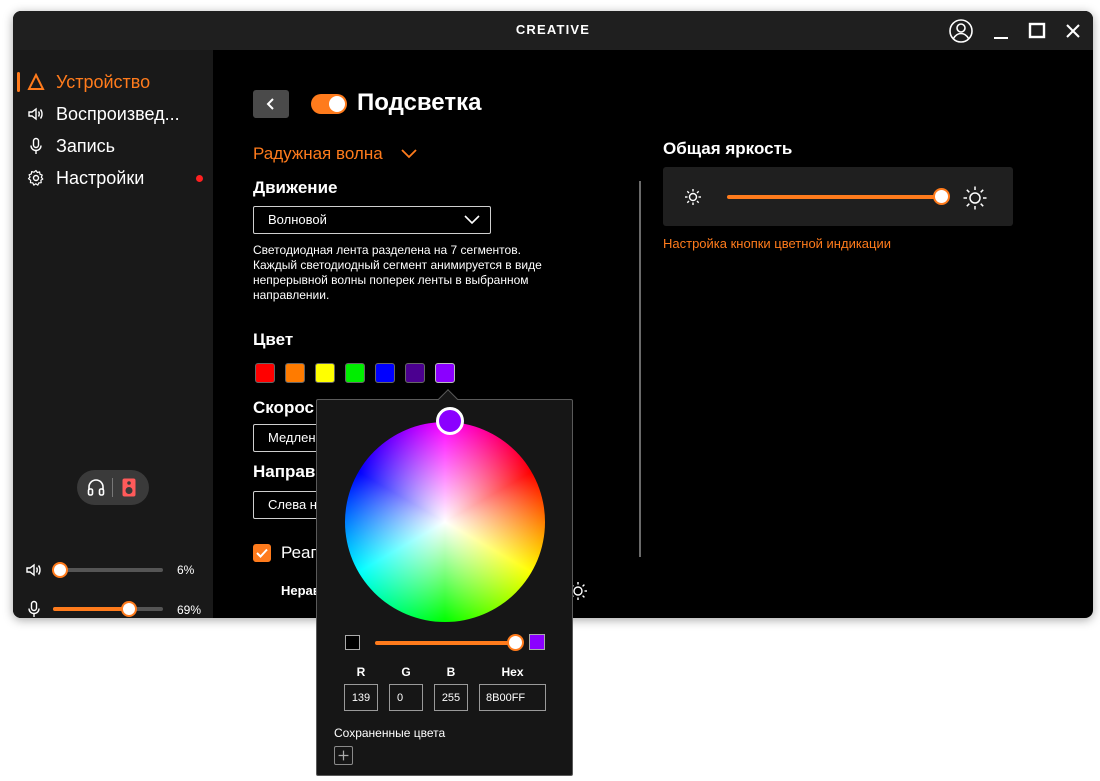 Image resolution: width=1100 pixels, height=781 pixels. I want to click on r-label: R, so click(361, 672).